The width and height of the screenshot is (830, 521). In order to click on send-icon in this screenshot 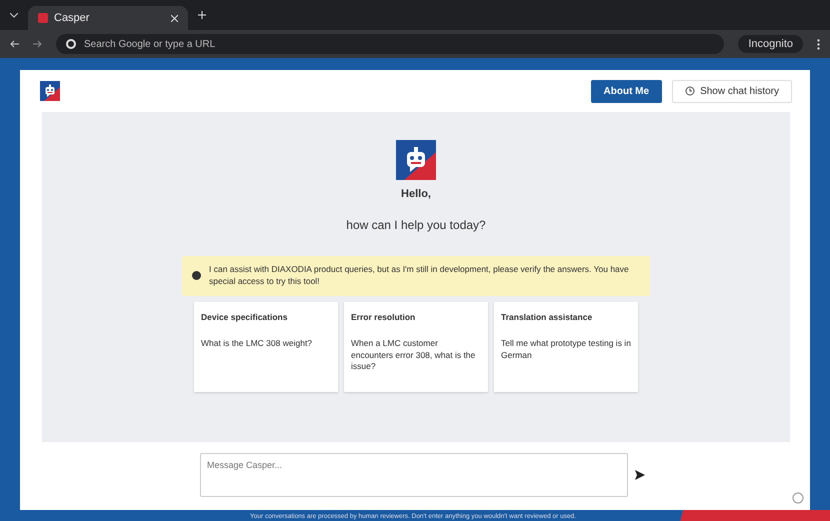, I will do `click(640, 475)`.